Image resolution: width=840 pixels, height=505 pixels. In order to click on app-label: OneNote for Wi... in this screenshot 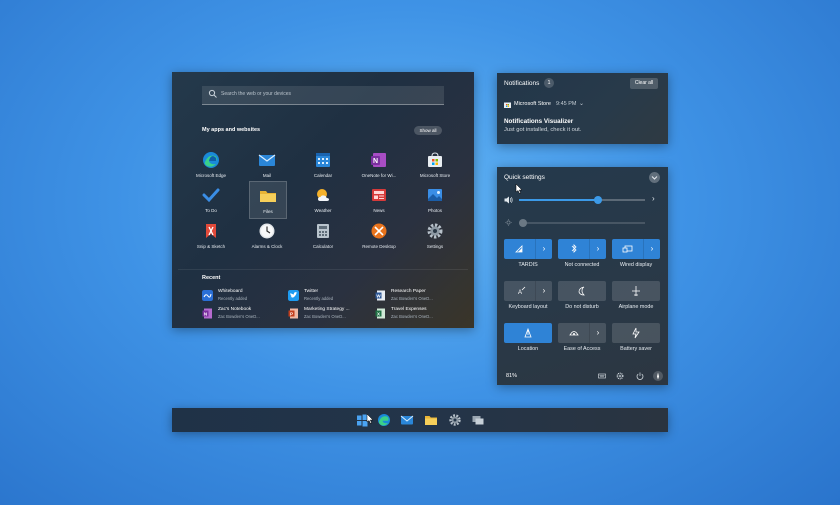, I will do `click(379, 175)`.